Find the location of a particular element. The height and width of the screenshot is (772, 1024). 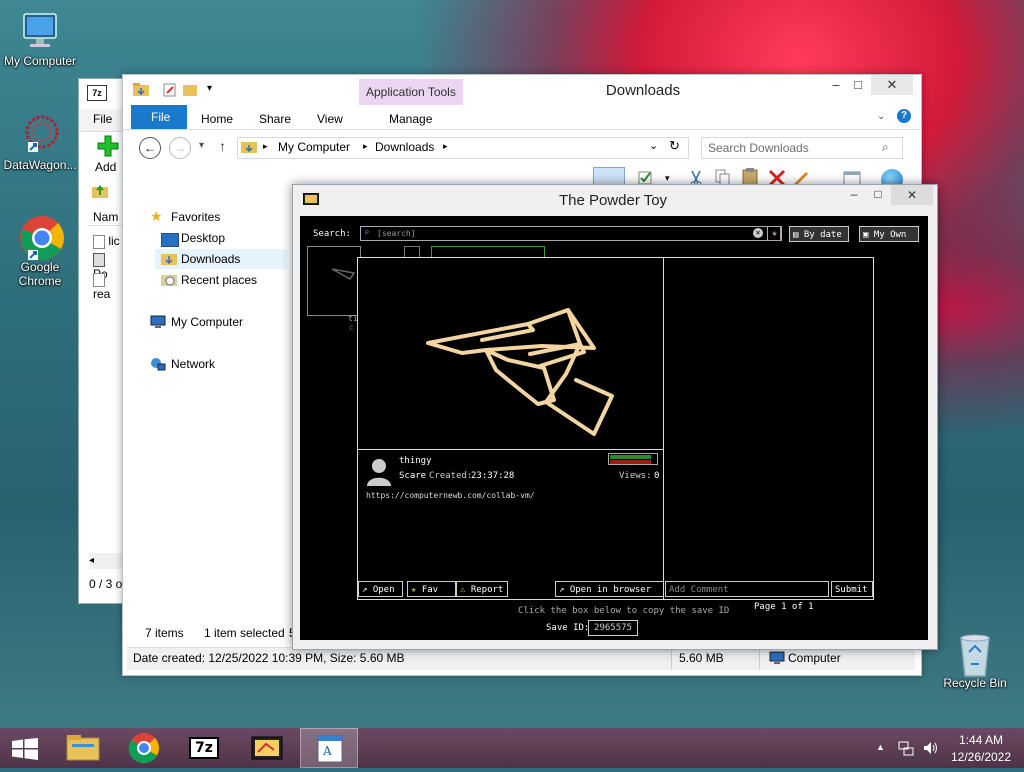

volume-icon is located at coordinates (930, 748).